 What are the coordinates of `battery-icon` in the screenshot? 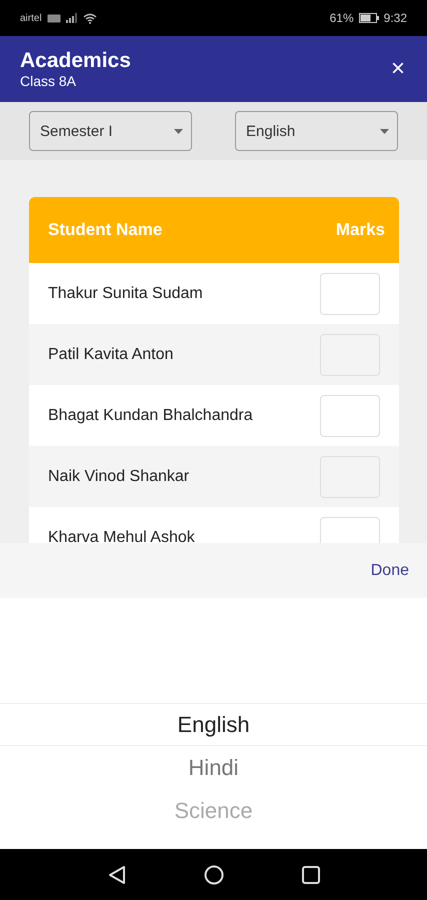 It's located at (368, 18).